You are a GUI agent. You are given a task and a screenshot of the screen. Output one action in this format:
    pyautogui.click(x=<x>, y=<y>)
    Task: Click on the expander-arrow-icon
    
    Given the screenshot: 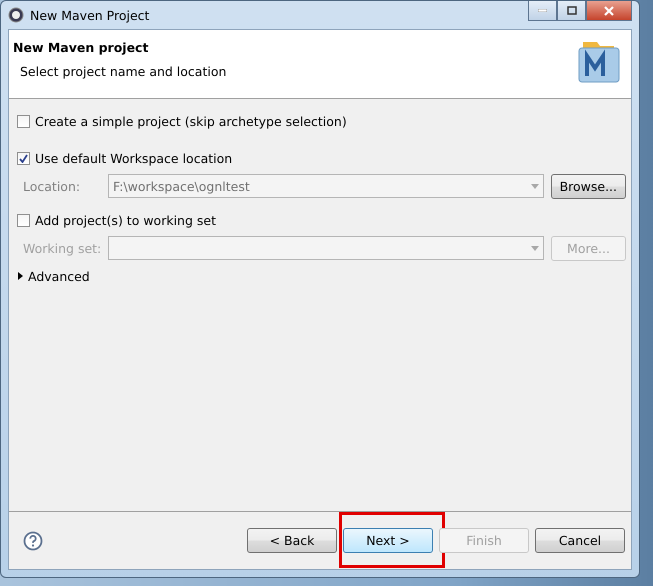 What is the action you would take?
    pyautogui.click(x=20, y=276)
    